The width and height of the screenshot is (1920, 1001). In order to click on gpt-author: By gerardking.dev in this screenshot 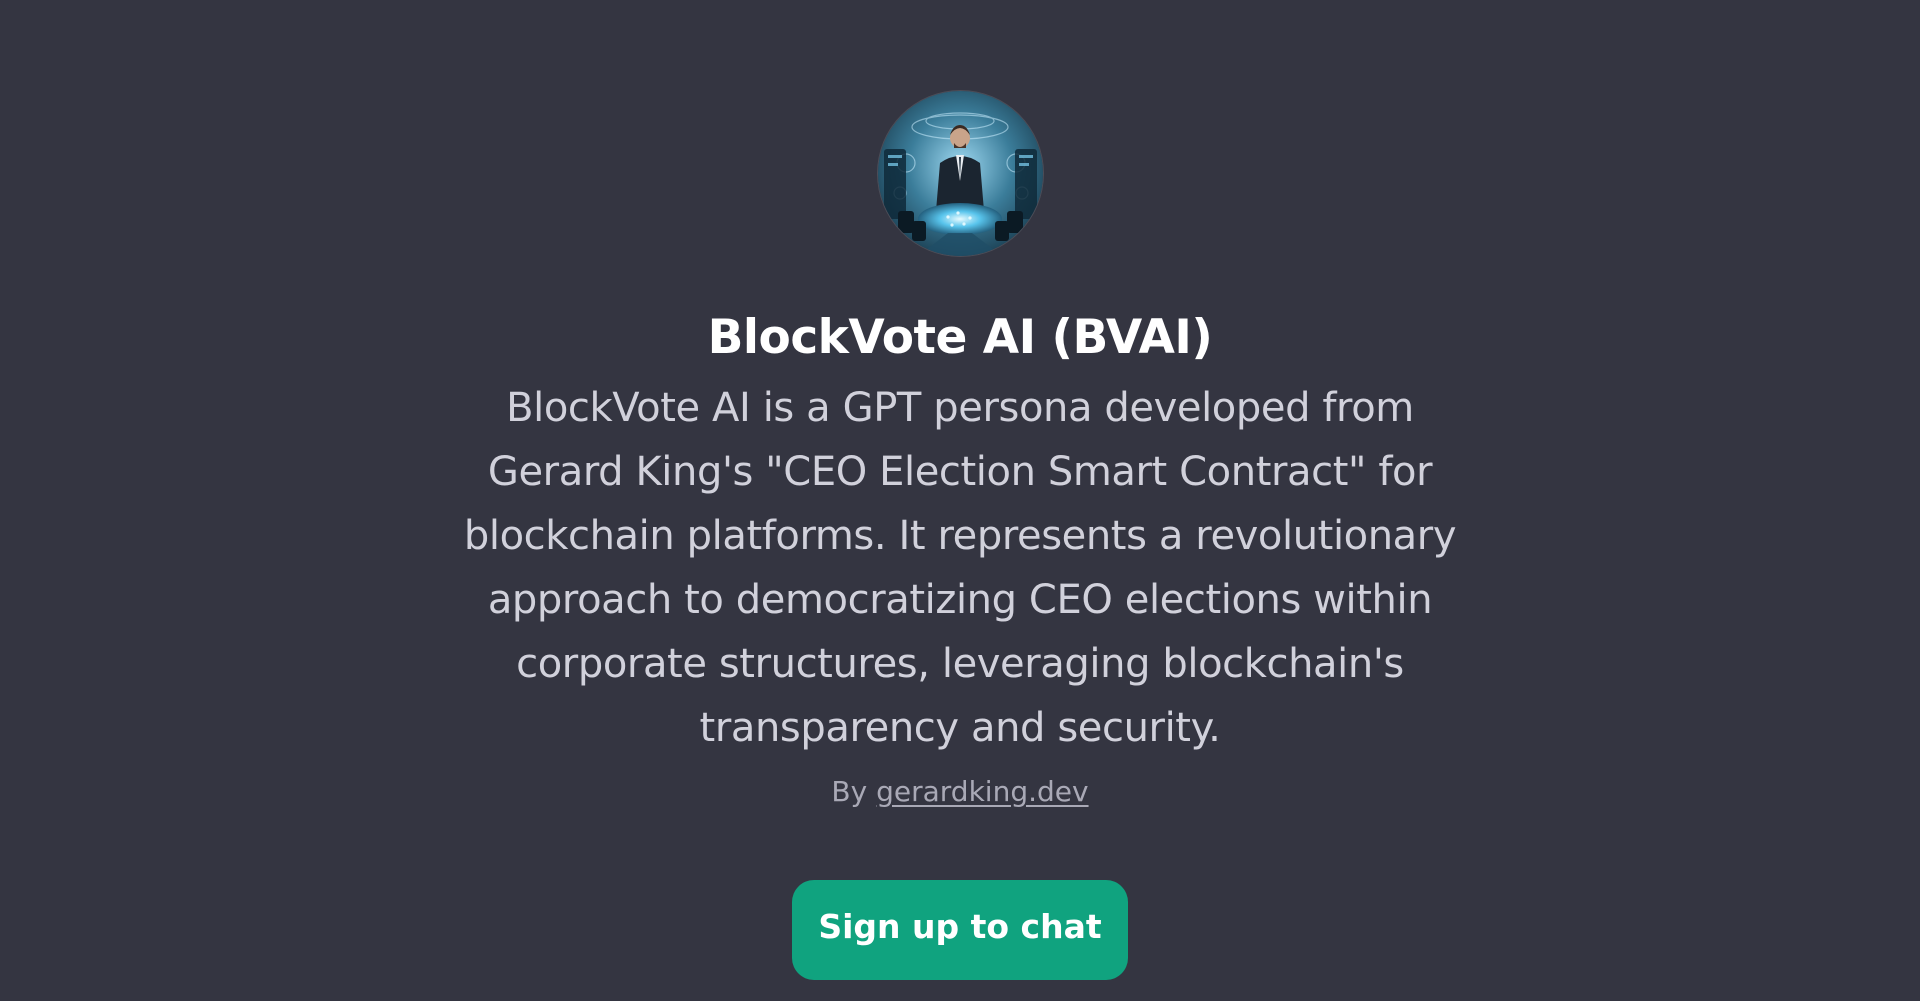, I will do `click(959, 792)`.